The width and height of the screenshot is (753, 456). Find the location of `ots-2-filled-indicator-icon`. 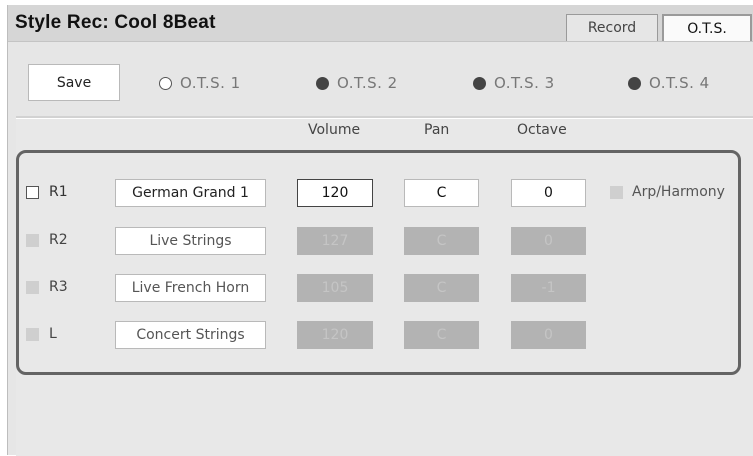

ots-2-filled-indicator-icon is located at coordinates (322, 83).